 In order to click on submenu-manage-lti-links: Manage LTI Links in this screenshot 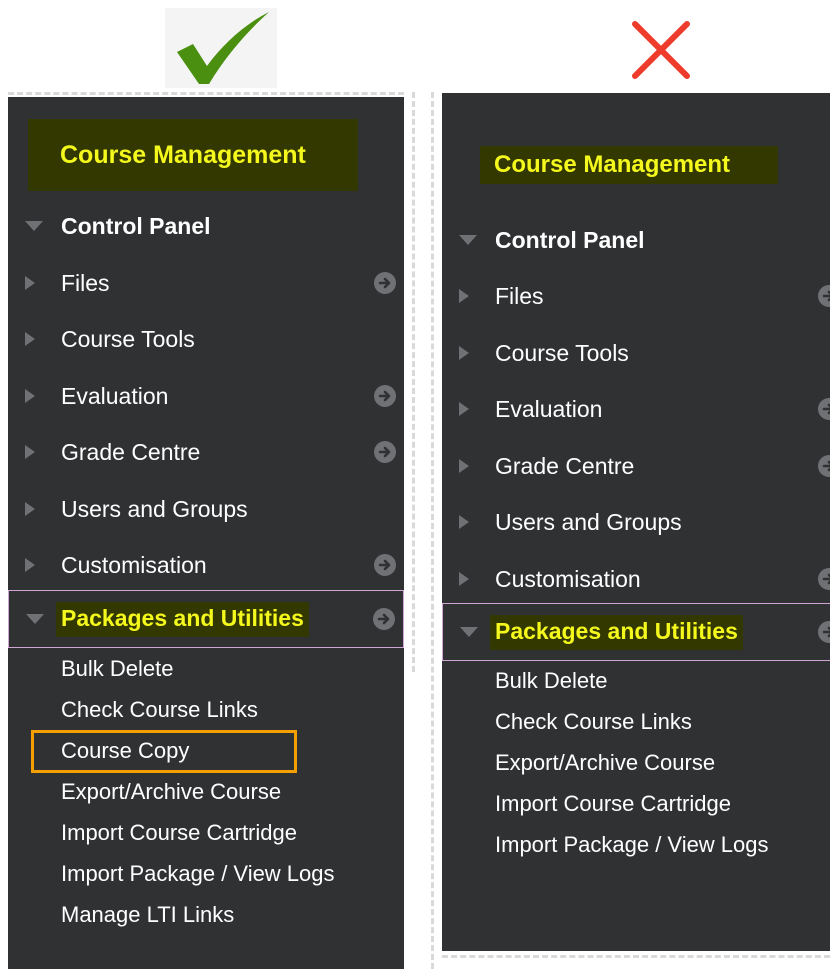, I will do `click(147, 915)`.